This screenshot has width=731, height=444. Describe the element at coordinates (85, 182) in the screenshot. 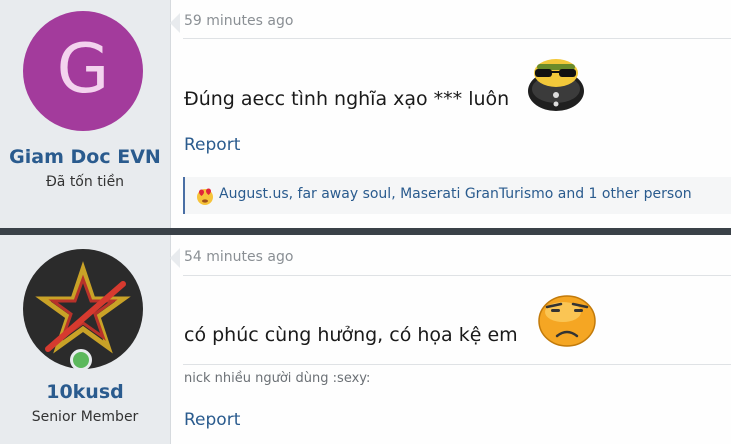

I see `user-title: Đã tốn tiền` at that location.